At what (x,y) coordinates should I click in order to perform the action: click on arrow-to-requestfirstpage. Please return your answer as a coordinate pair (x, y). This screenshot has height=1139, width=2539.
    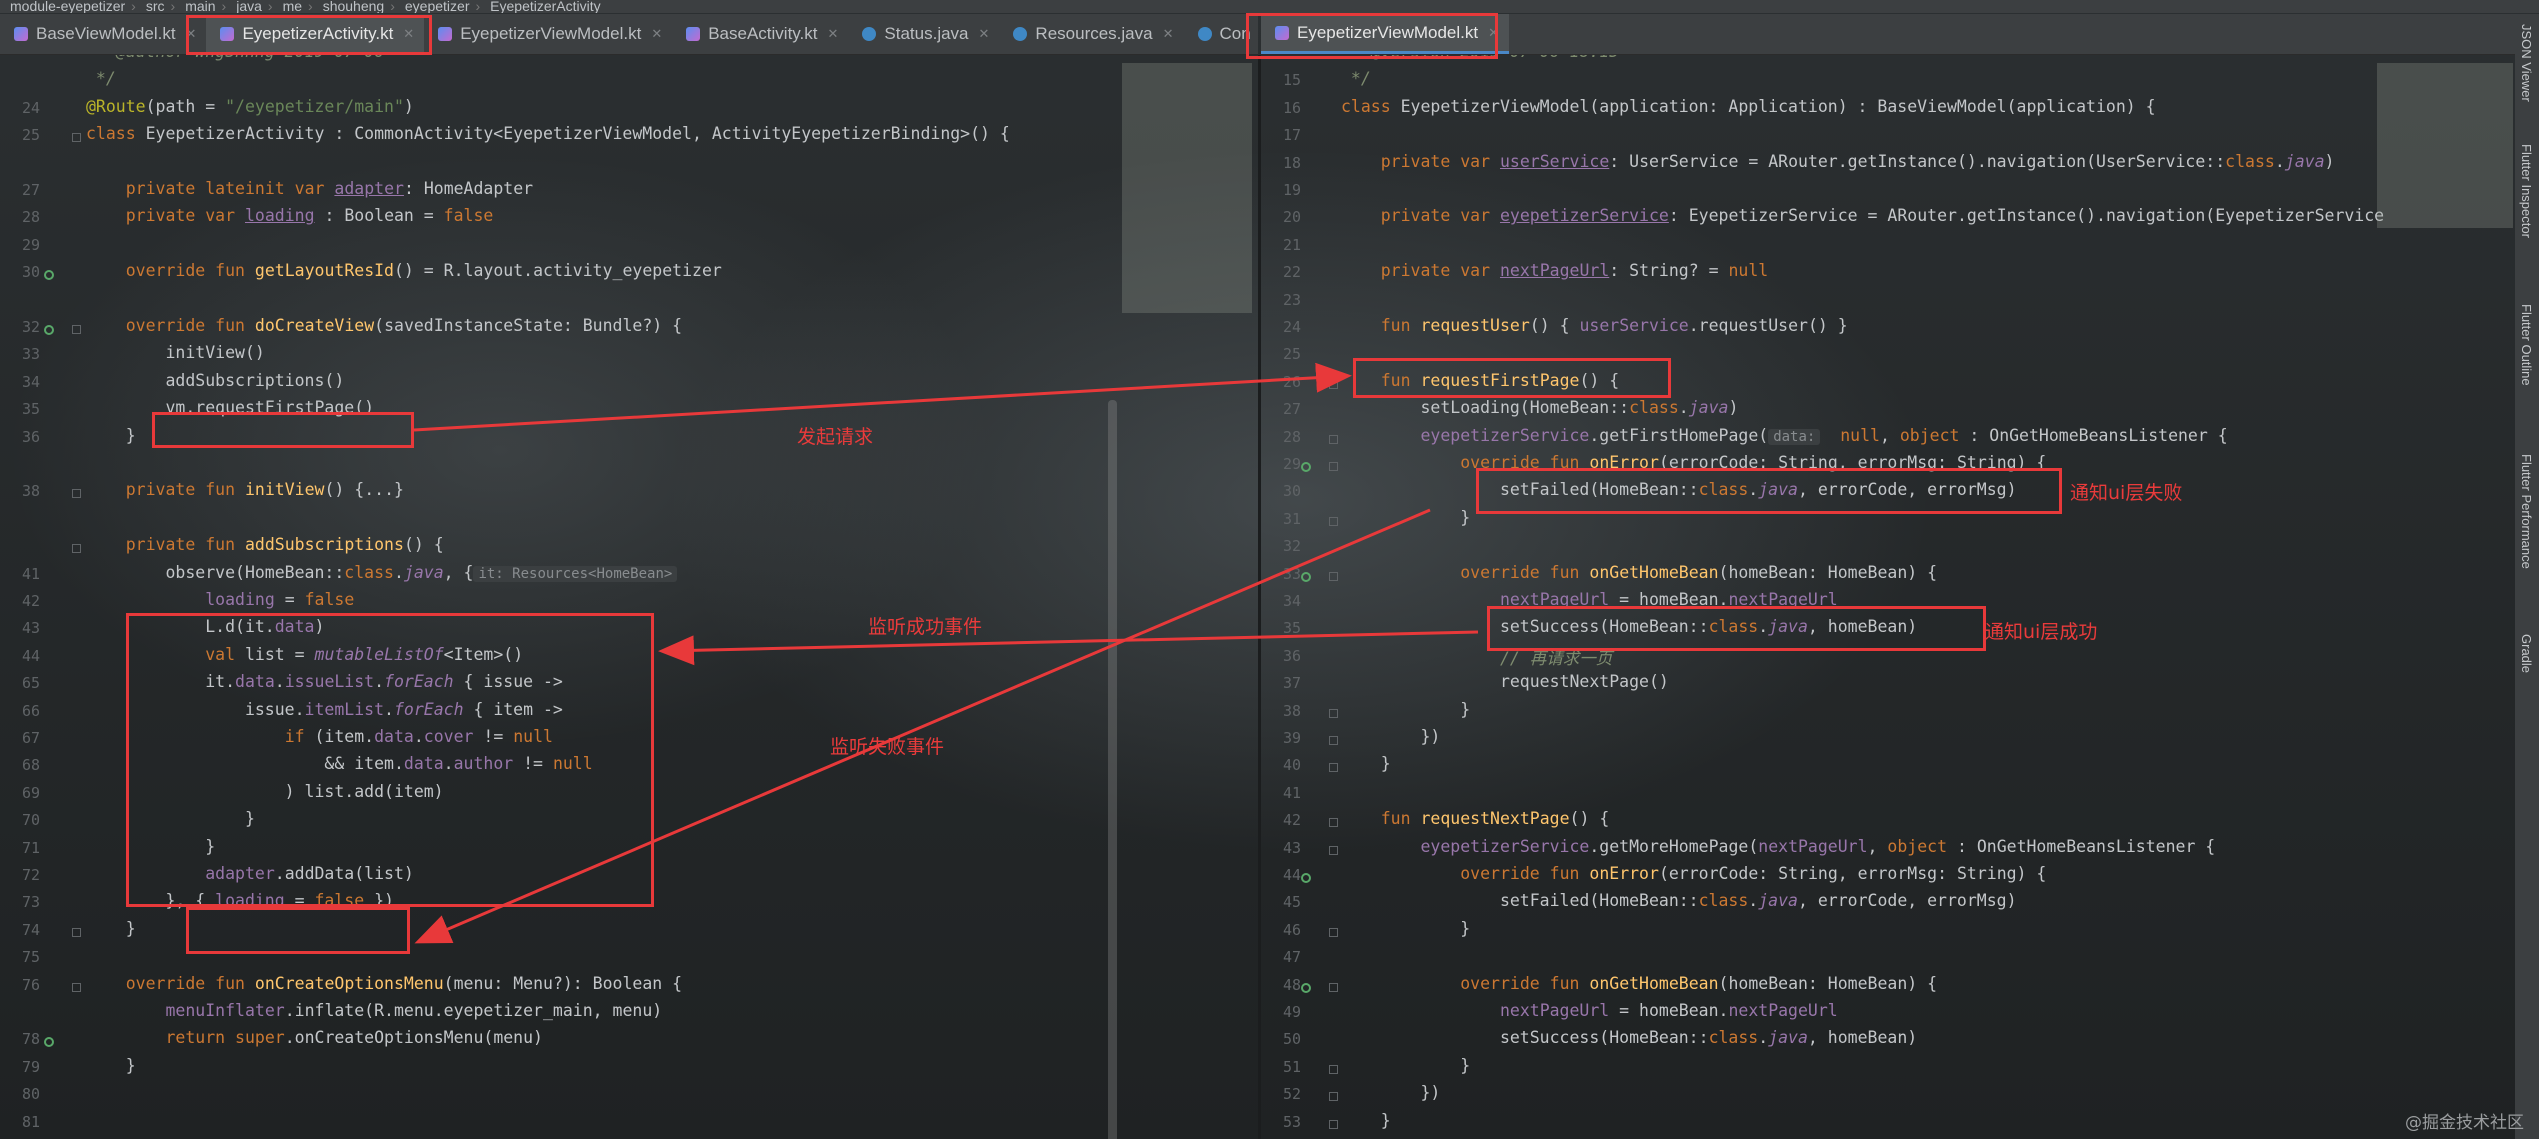
    Looking at the image, I should click on (882, 397).